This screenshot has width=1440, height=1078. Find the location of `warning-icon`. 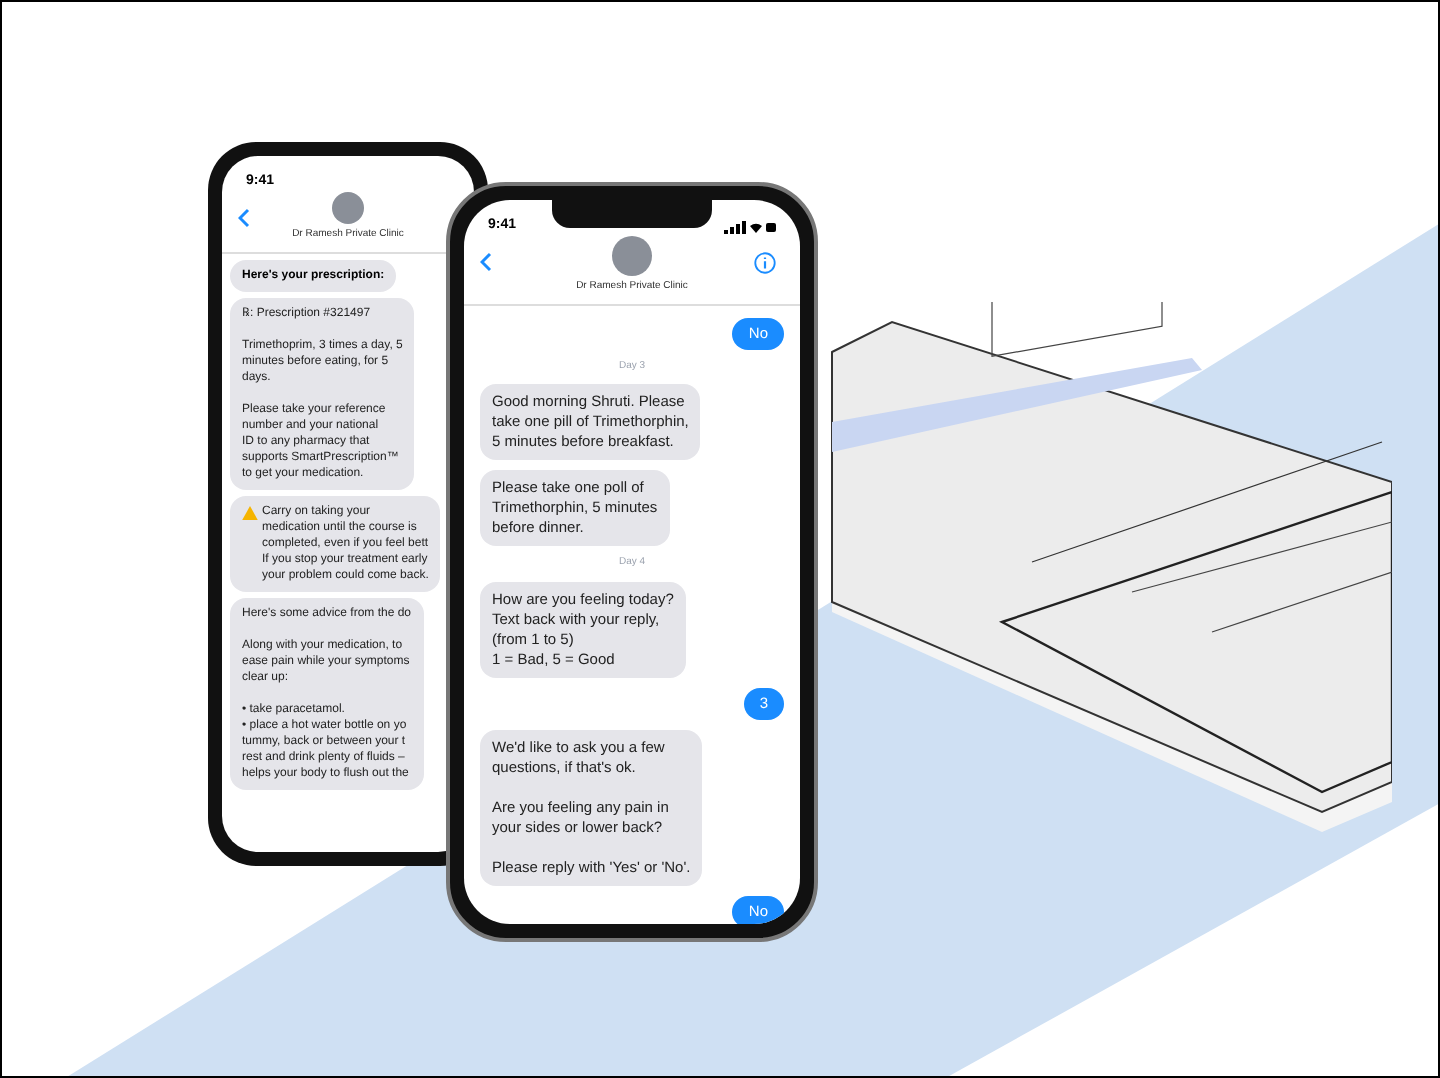

warning-icon is located at coordinates (250, 512).